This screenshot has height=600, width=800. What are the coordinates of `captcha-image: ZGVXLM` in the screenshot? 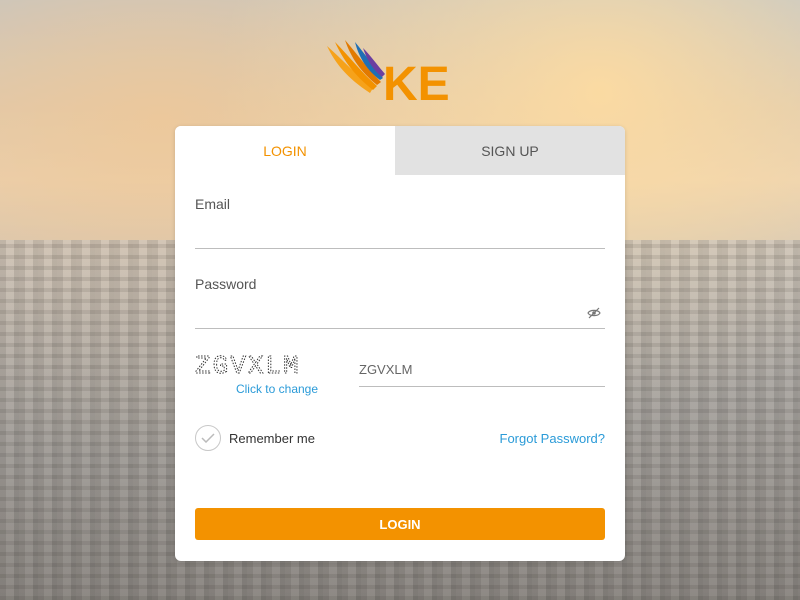 It's located at (265, 366).